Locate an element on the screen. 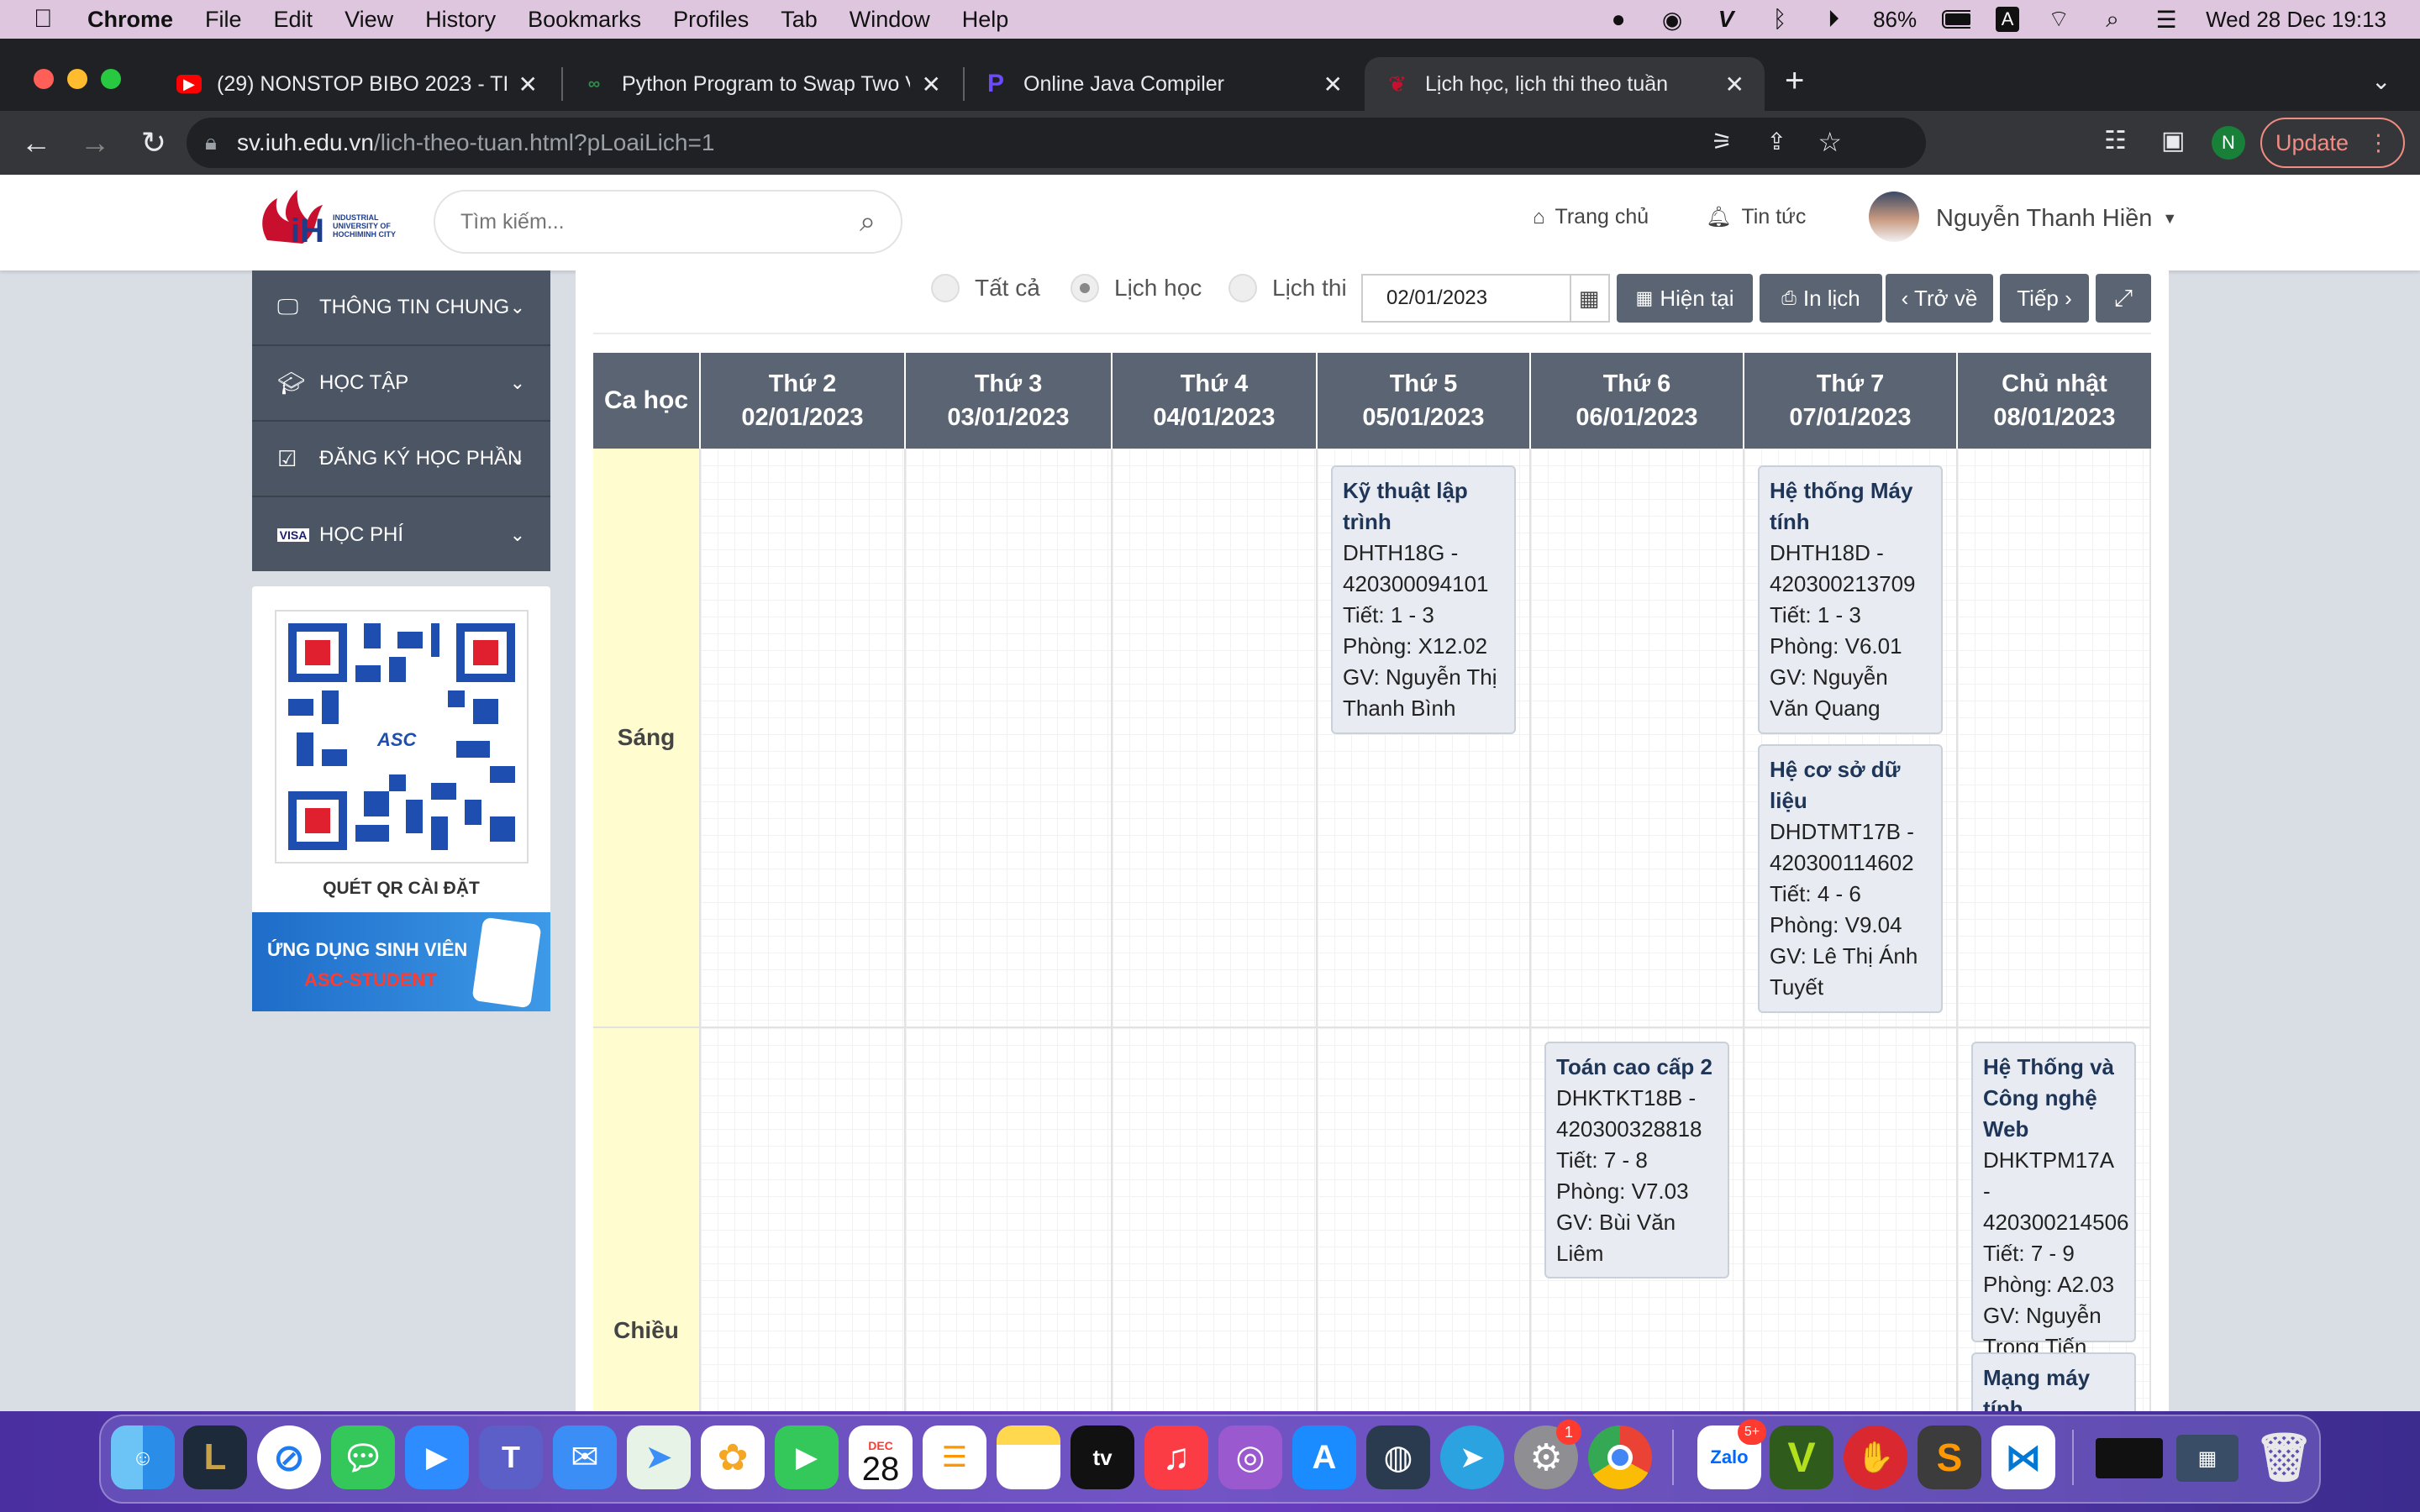  control-center-icon: ☰ is located at coordinates (2166, 20).